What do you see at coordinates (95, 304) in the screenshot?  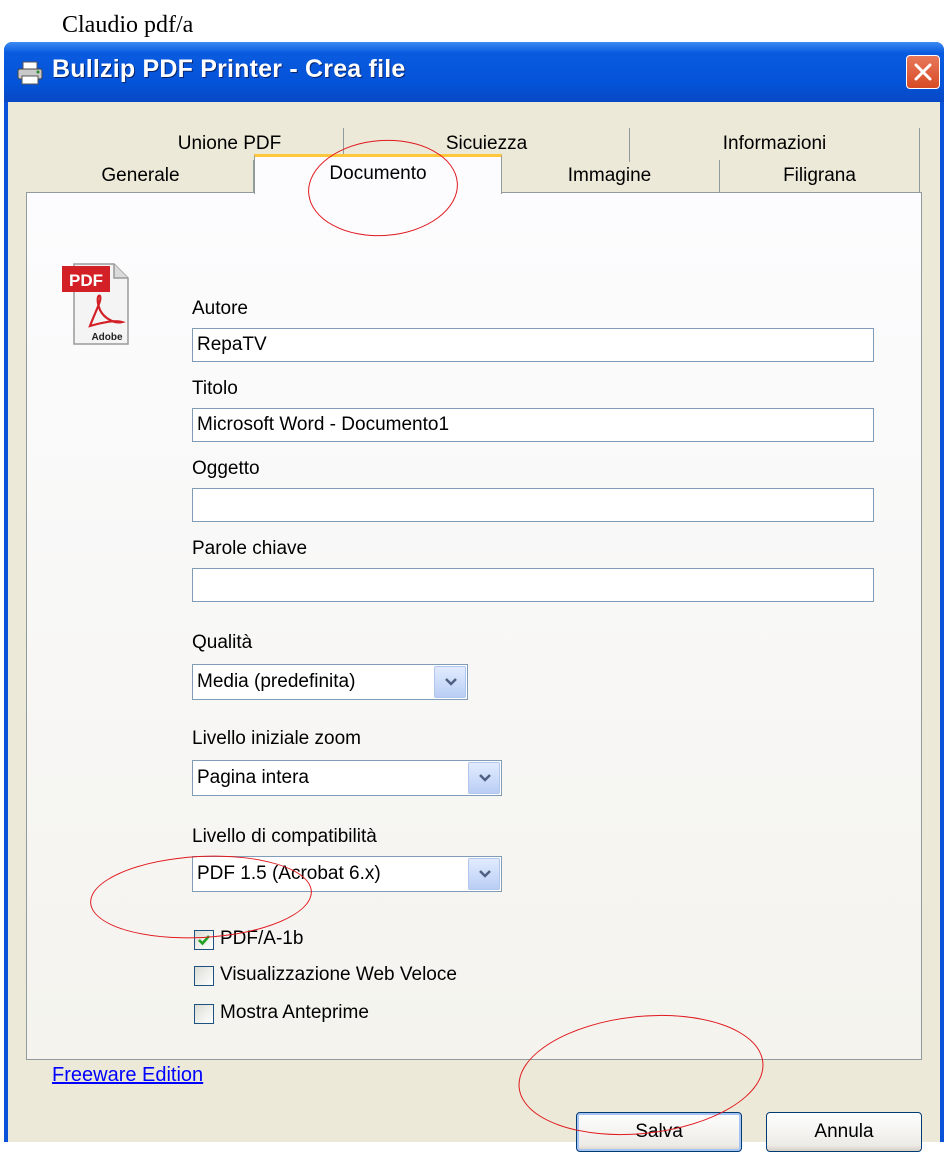 I see `pdf-file-icon: PDF Adobe` at bounding box center [95, 304].